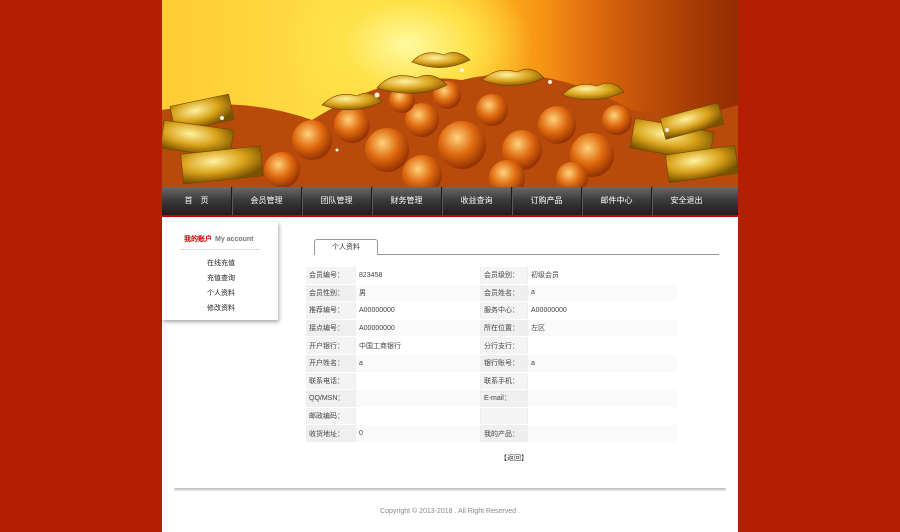 The height and width of the screenshot is (532, 900). Describe the element at coordinates (450, 489) in the screenshot. I see `footer-divider` at that location.